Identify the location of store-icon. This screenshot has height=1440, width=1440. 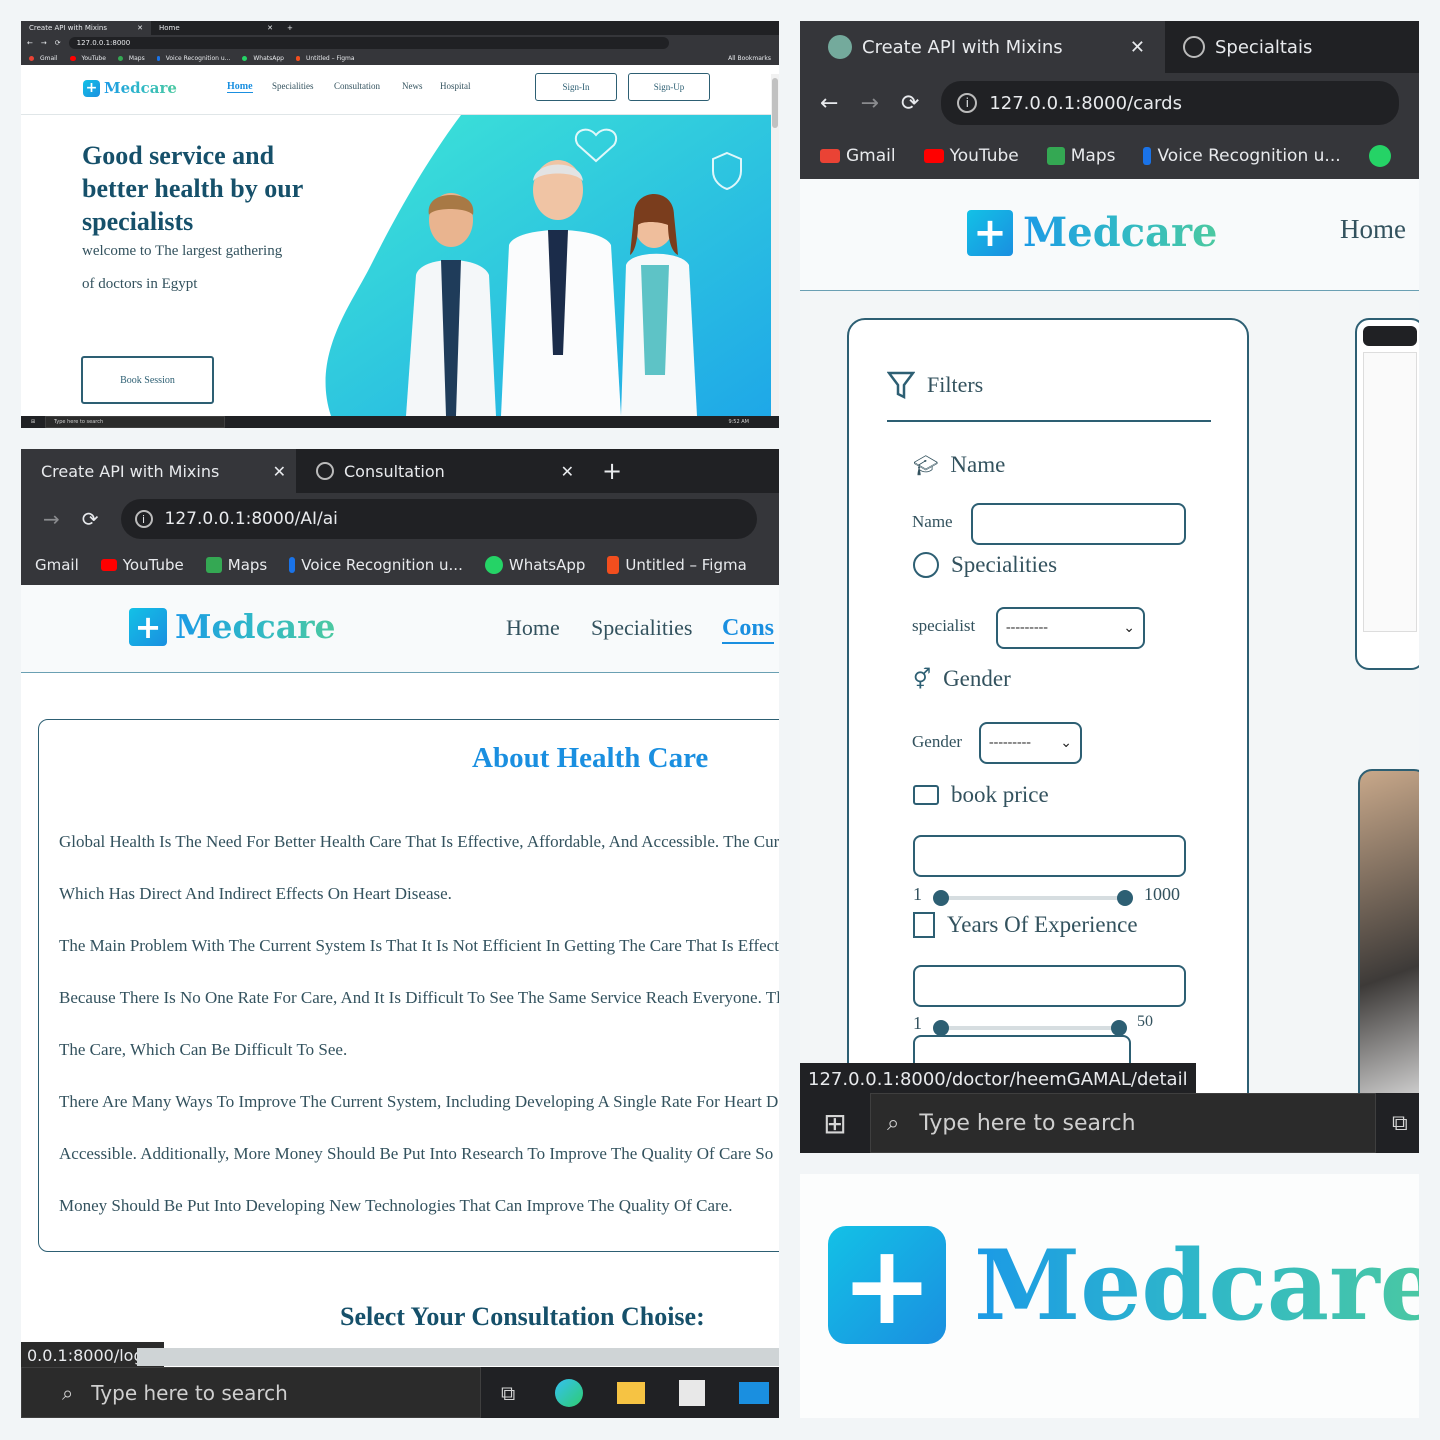
(692, 1392).